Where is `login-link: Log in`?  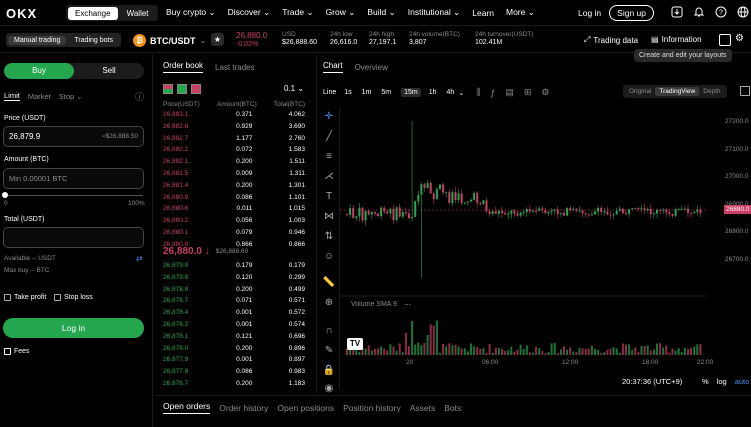 login-link: Log in is located at coordinates (589, 13).